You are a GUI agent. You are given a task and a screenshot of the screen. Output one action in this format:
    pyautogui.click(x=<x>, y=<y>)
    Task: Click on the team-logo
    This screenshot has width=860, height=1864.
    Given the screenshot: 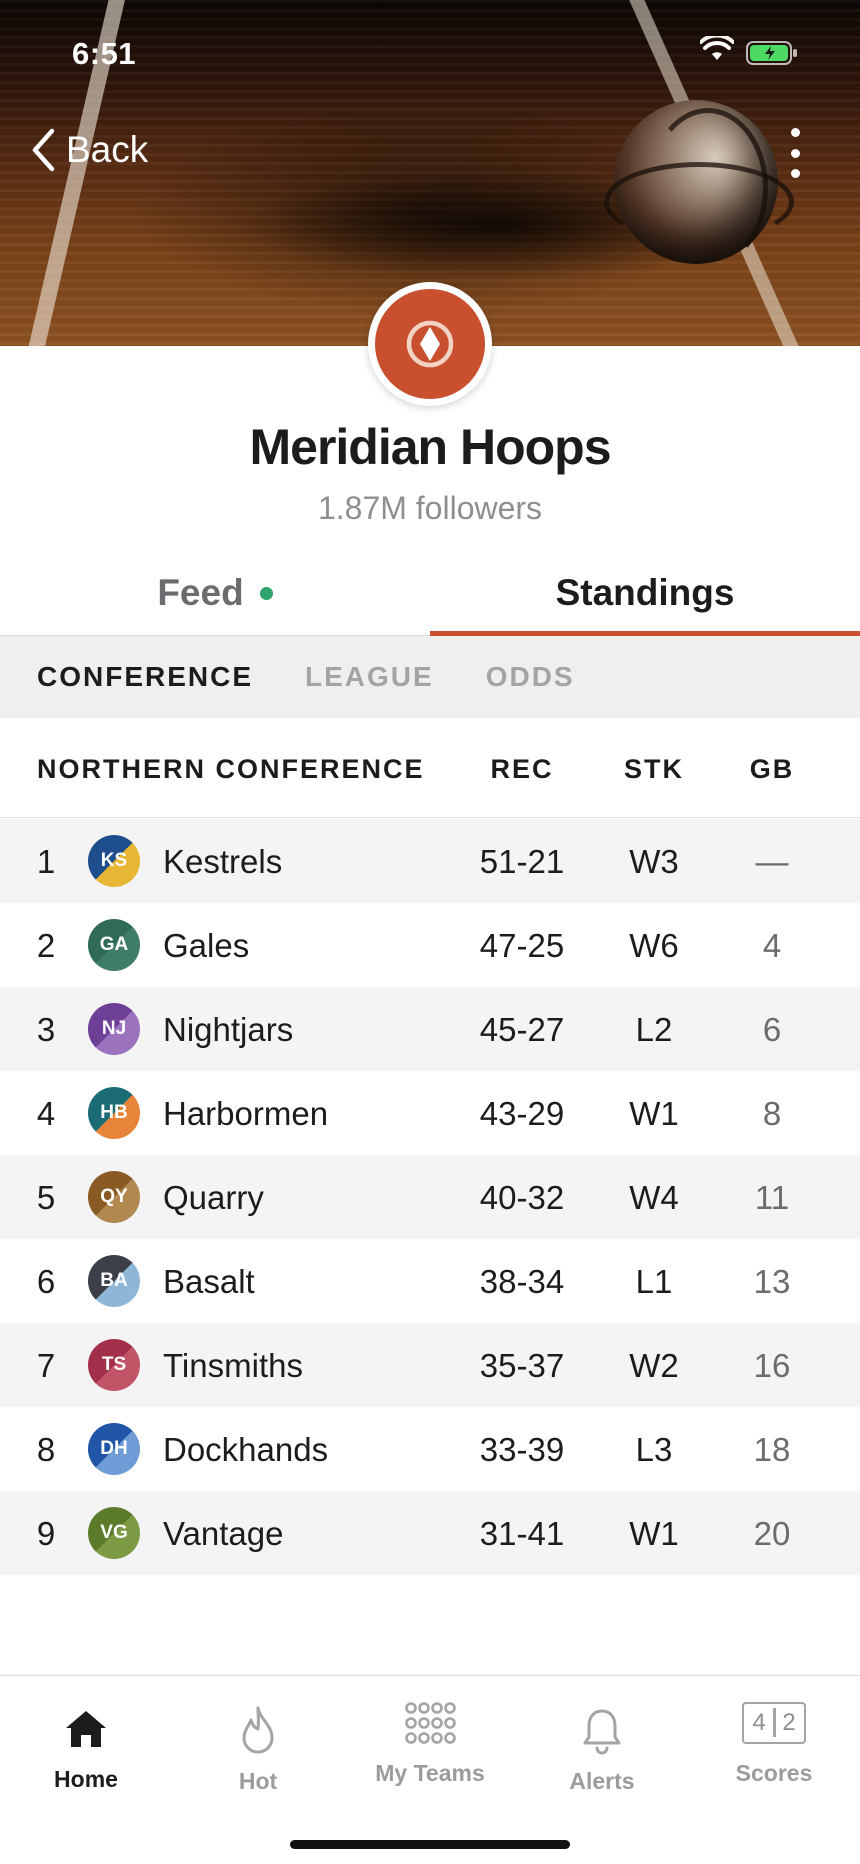 What is the action you would take?
    pyautogui.click(x=430, y=344)
    